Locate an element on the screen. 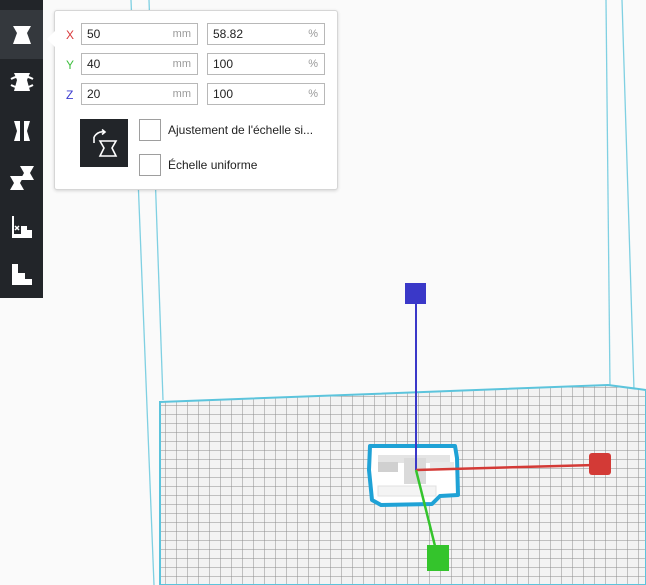 The height and width of the screenshot is (585, 646). y-mm-unit: mm is located at coordinates (181, 64).